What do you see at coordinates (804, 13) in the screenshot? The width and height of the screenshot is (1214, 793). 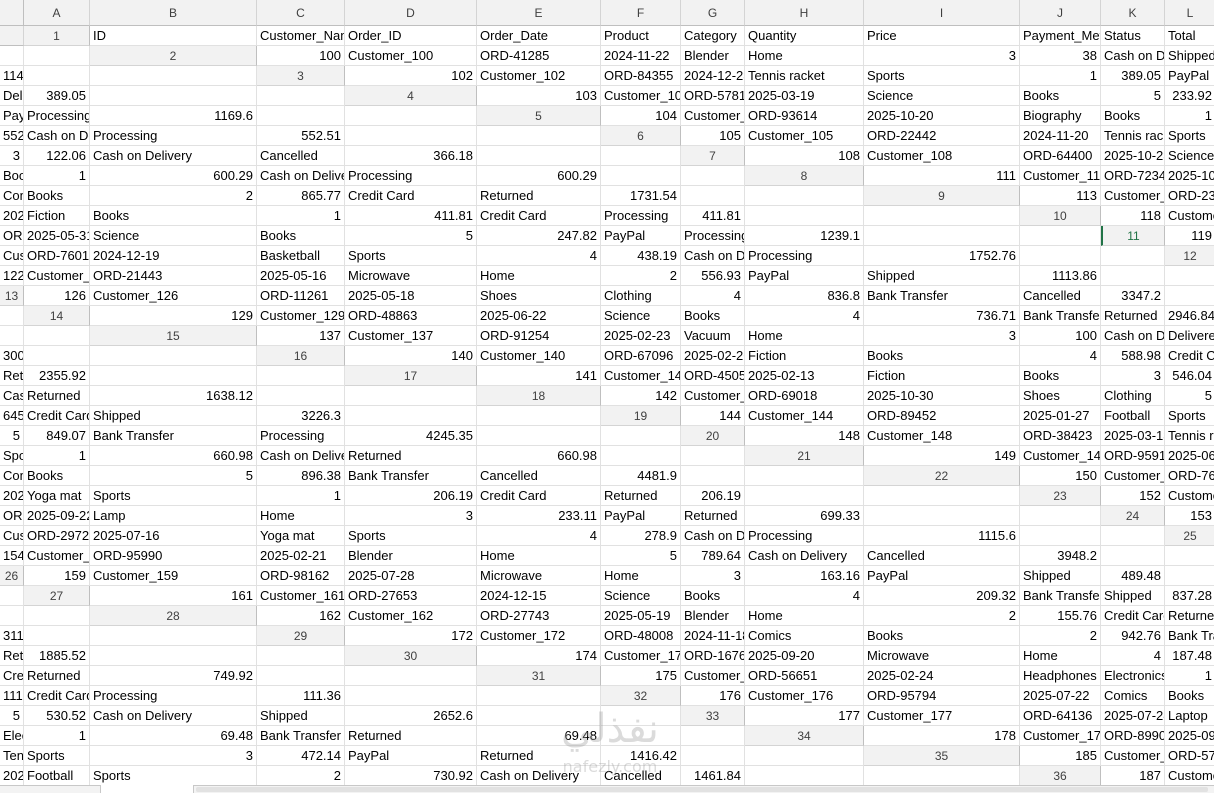 I see `column-header-h: H` at bounding box center [804, 13].